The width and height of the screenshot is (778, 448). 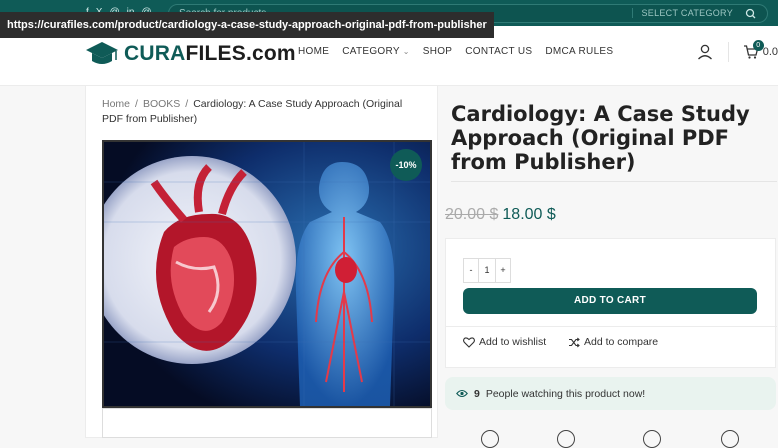 What do you see at coordinates (728, 52) in the screenshot?
I see `header-divider` at bounding box center [728, 52].